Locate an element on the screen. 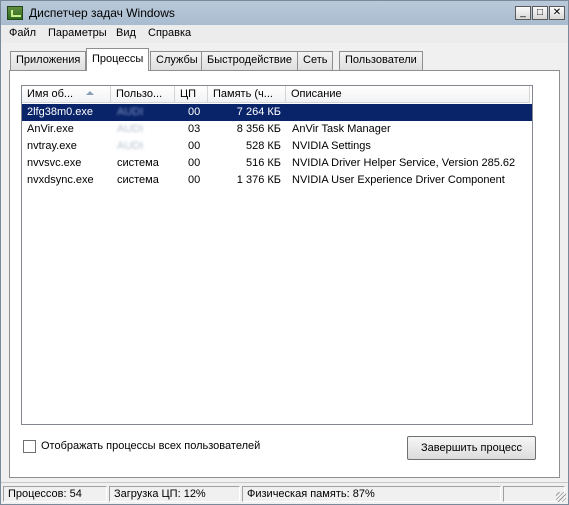 The image size is (569, 505). tab-processes: Процессы is located at coordinates (118, 59).